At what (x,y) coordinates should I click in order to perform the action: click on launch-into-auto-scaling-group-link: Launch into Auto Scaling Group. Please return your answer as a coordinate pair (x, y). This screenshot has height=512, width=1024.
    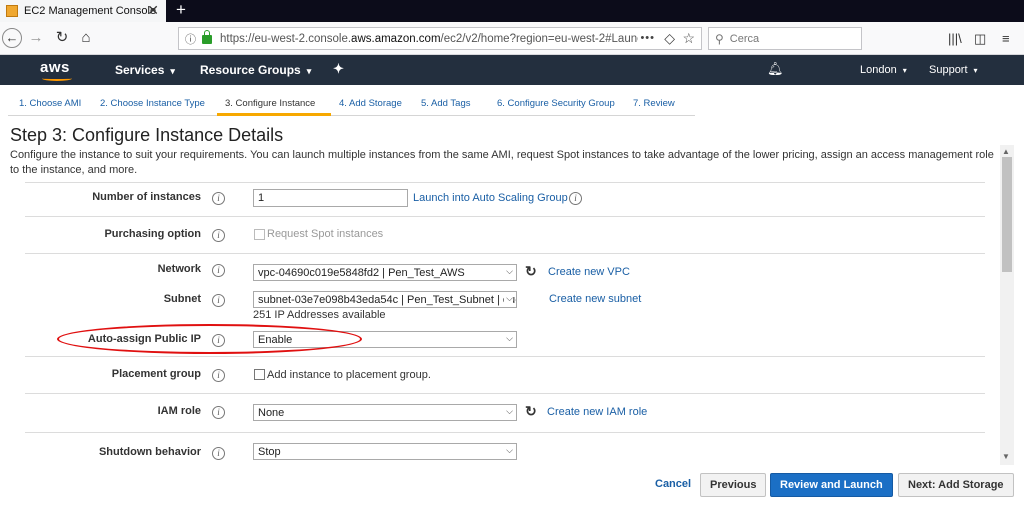
    Looking at the image, I should click on (490, 198).